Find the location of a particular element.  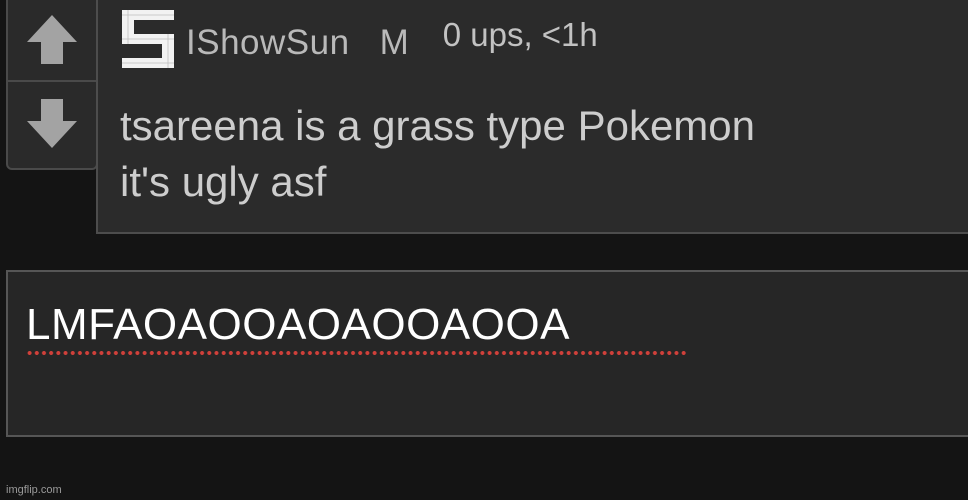

comment-meta: 0 ups, <1h is located at coordinates (520, 34).